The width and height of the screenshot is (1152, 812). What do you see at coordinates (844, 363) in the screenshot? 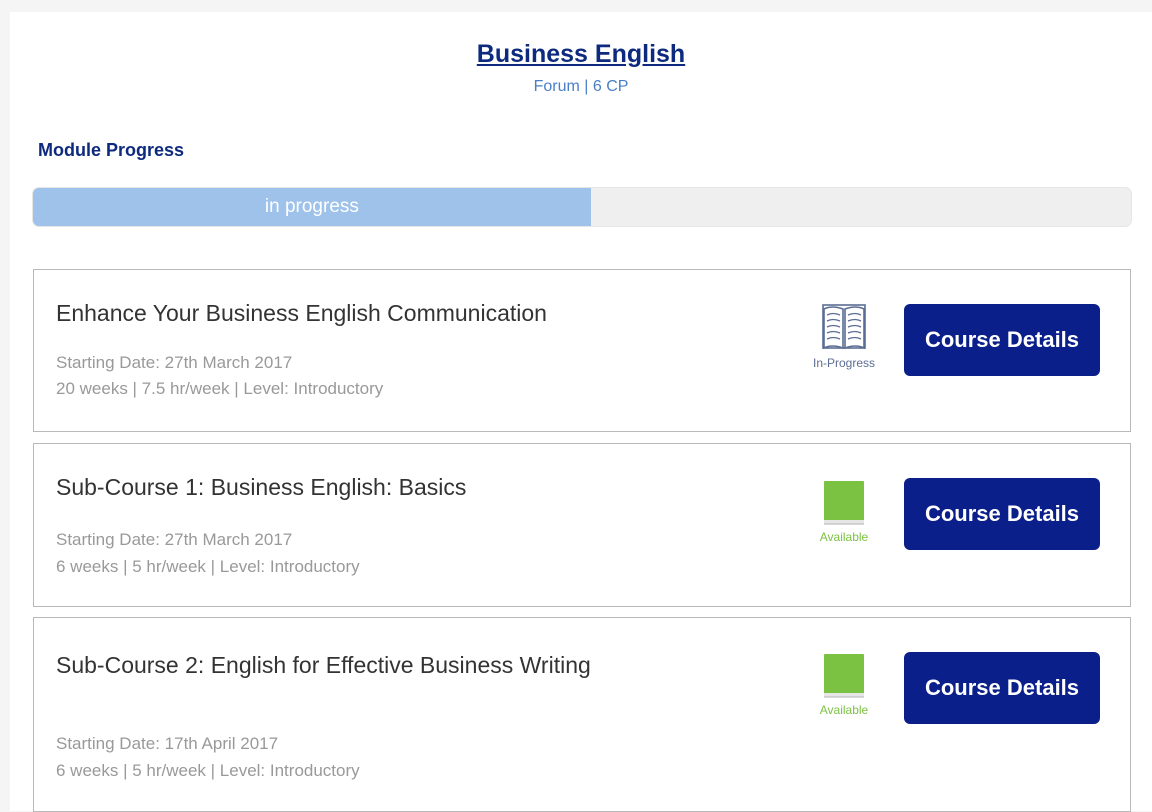
I see `course-status-label: In-Progress` at bounding box center [844, 363].